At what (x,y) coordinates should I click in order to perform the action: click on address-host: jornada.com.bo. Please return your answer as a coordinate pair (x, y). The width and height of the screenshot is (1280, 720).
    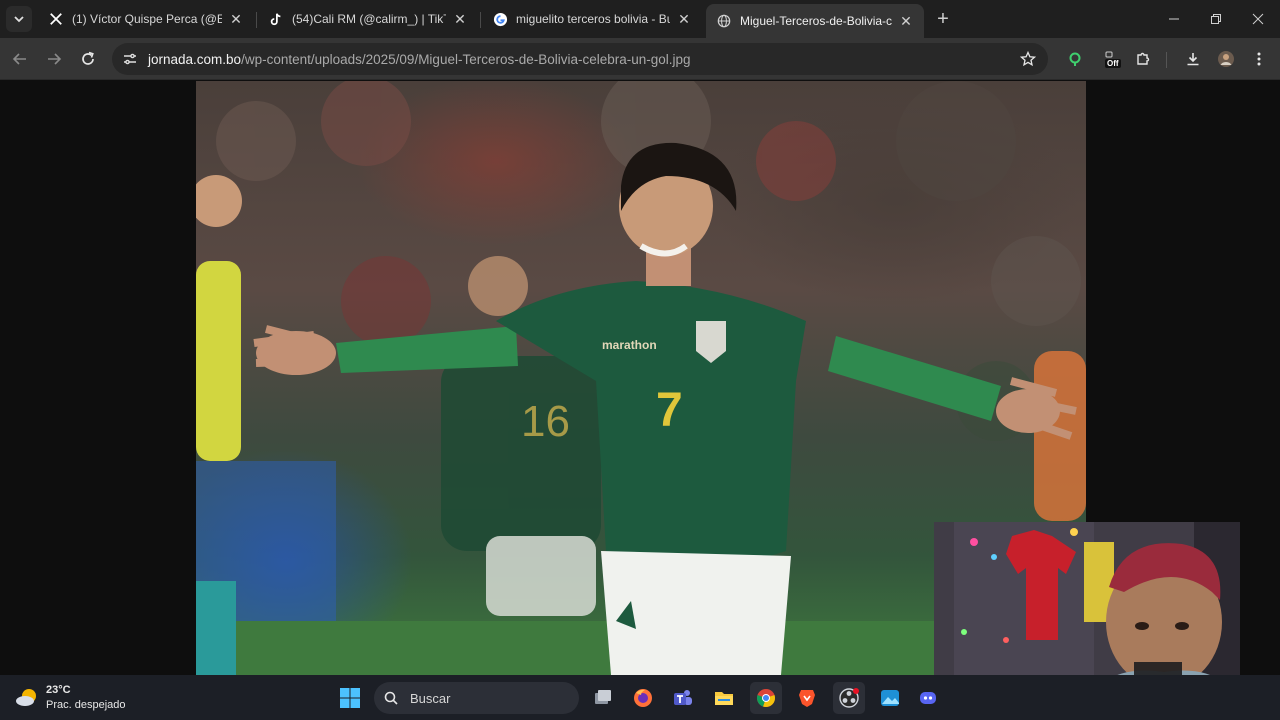
    Looking at the image, I should click on (195, 59).